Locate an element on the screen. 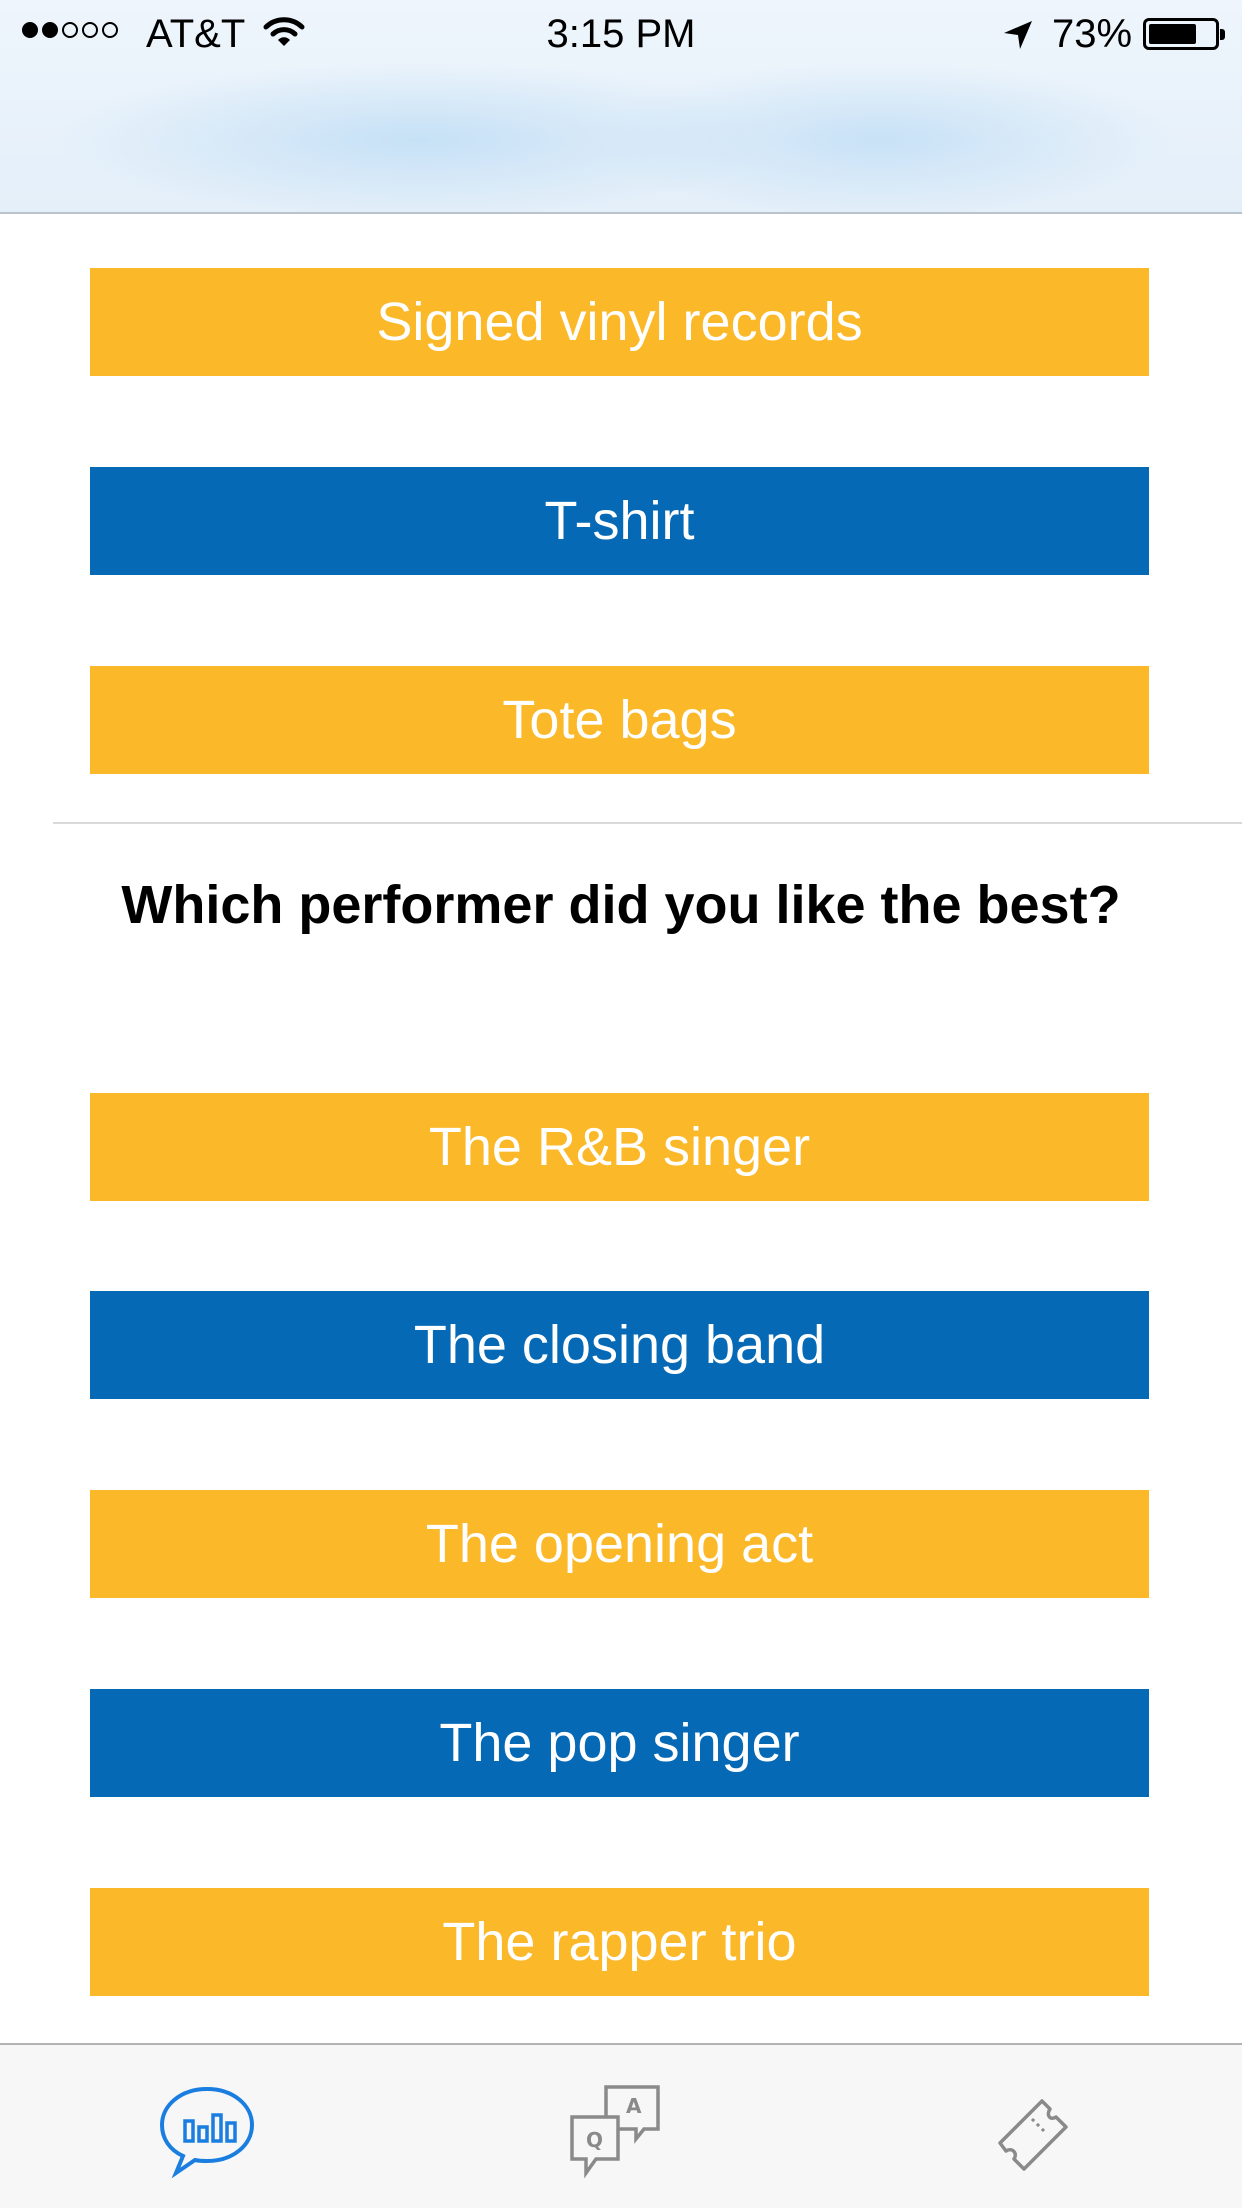 This screenshot has height=2208, width=1242. option-button: The closing band is located at coordinates (619, 1345).